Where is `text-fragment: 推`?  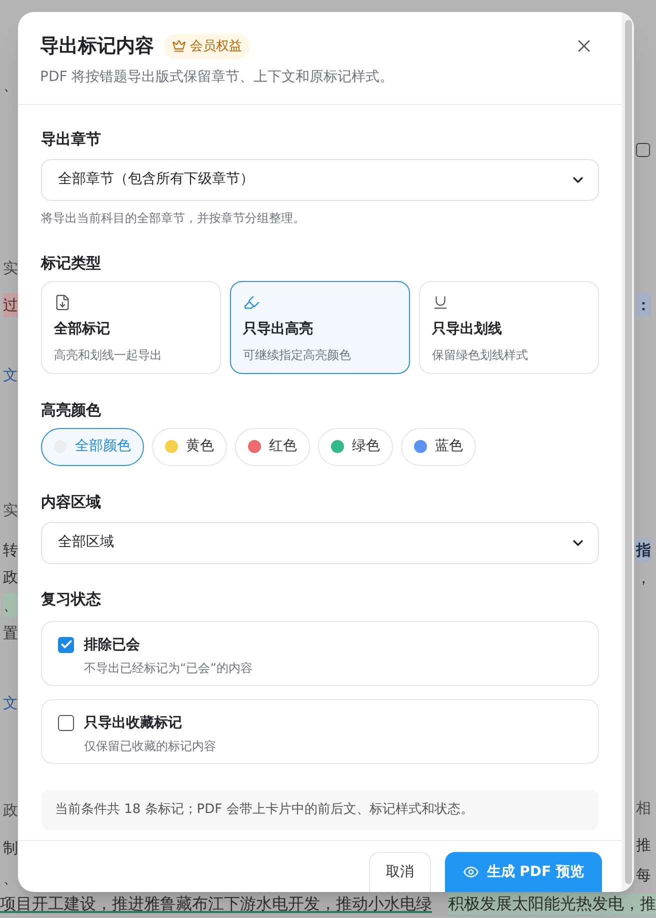 text-fragment: 推 is located at coordinates (643, 845).